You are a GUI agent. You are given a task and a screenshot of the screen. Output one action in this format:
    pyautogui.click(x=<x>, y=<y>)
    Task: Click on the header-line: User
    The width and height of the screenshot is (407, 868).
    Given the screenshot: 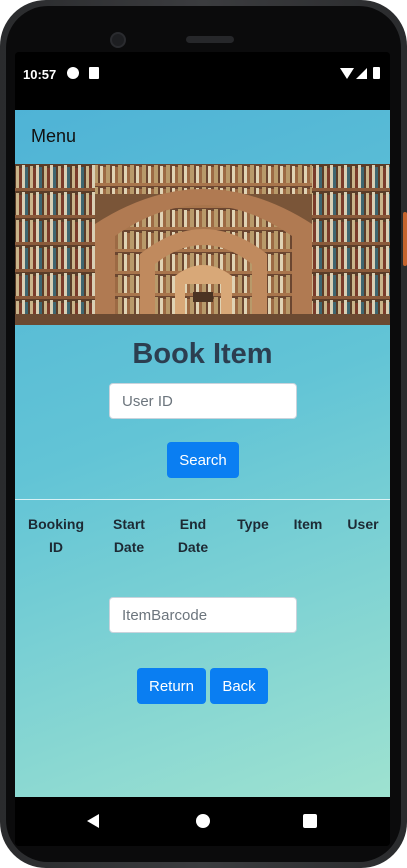 What is the action you would take?
    pyautogui.click(x=363, y=524)
    